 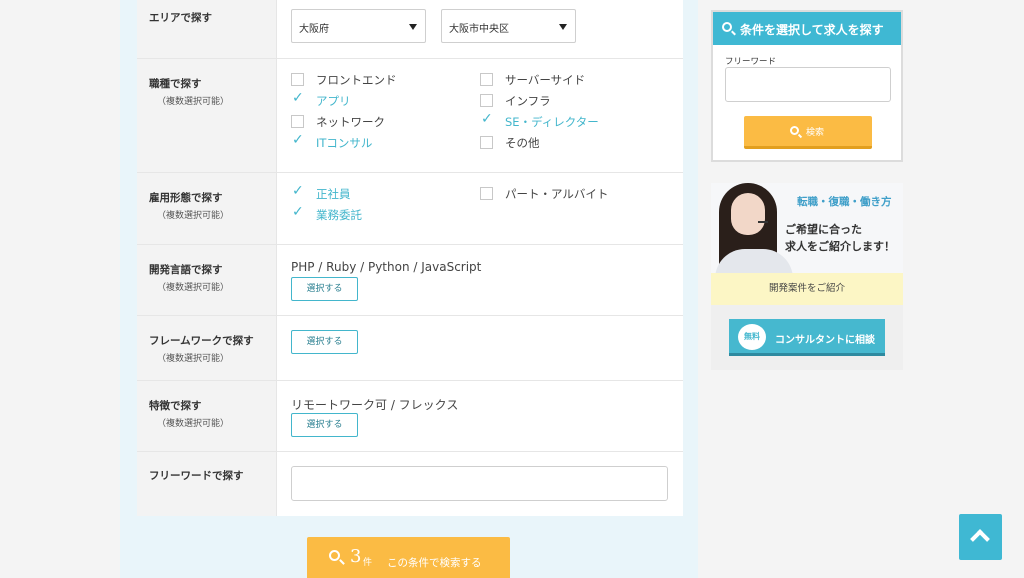 I want to click on selected-languages: PHP / Ruby / Python / JavaScript, so click(x=386, y=267).